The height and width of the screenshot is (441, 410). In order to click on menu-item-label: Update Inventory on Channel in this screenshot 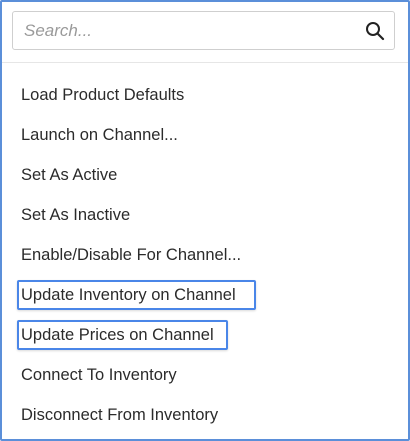, I will do `click(136, 294)`.